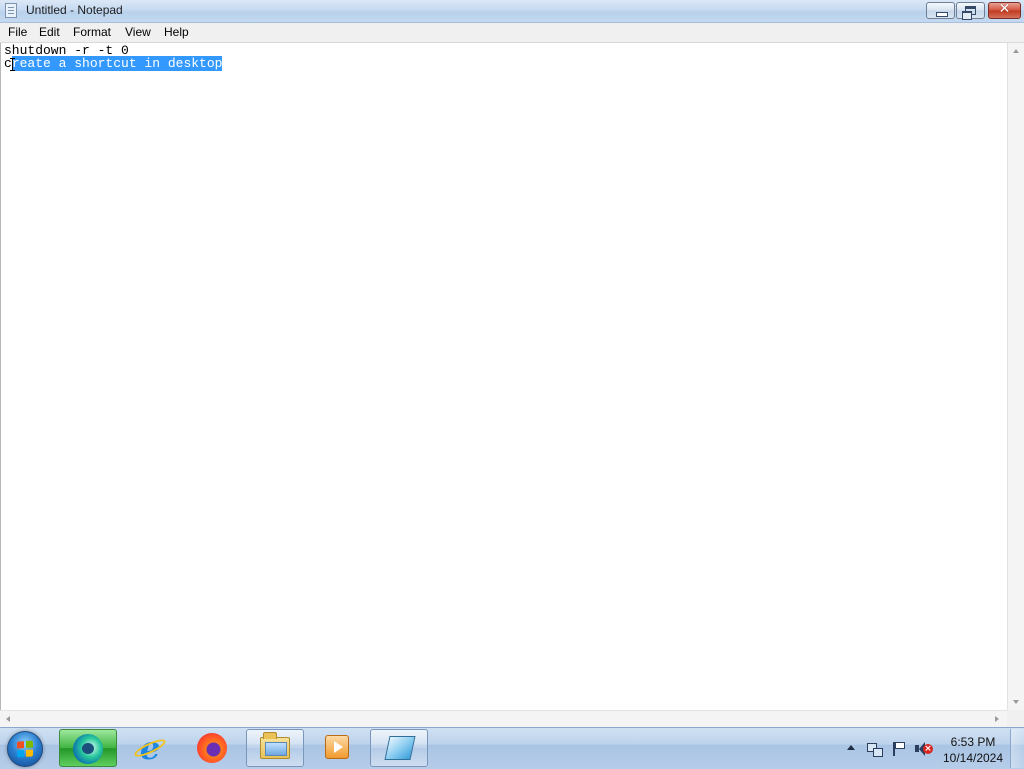 Image resolution: width=1024 pixels, height=769 pixels. I want to click on notepad-icon, so click(400, 748).